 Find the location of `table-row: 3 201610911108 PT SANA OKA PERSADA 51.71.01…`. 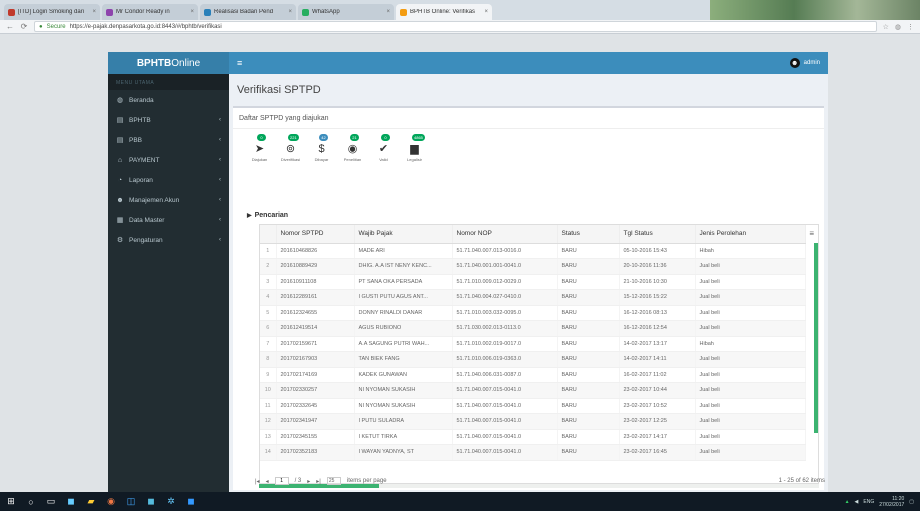

table-row: 3 201610911108 PT SANA OKA PERSADA 51.71.01… is located at coordinates (533, 282).